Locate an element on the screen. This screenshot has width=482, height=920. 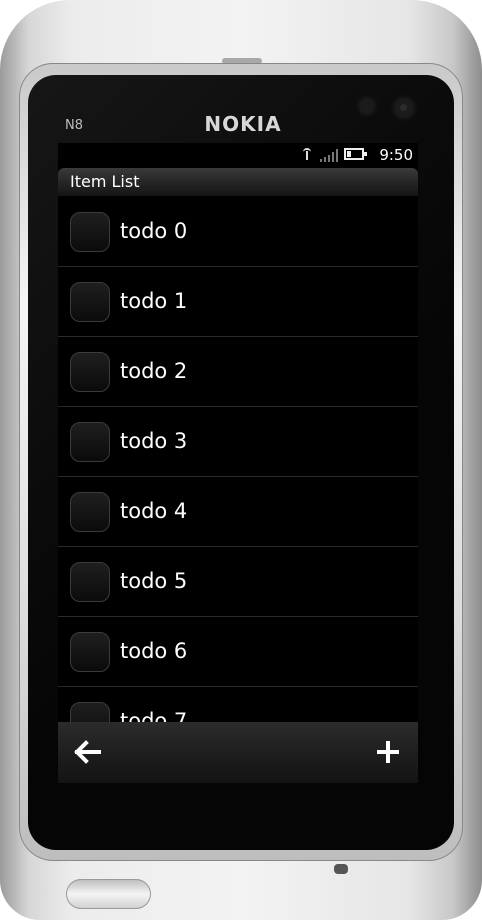
item-label: todo 6 is located at coordinates (154, 651).